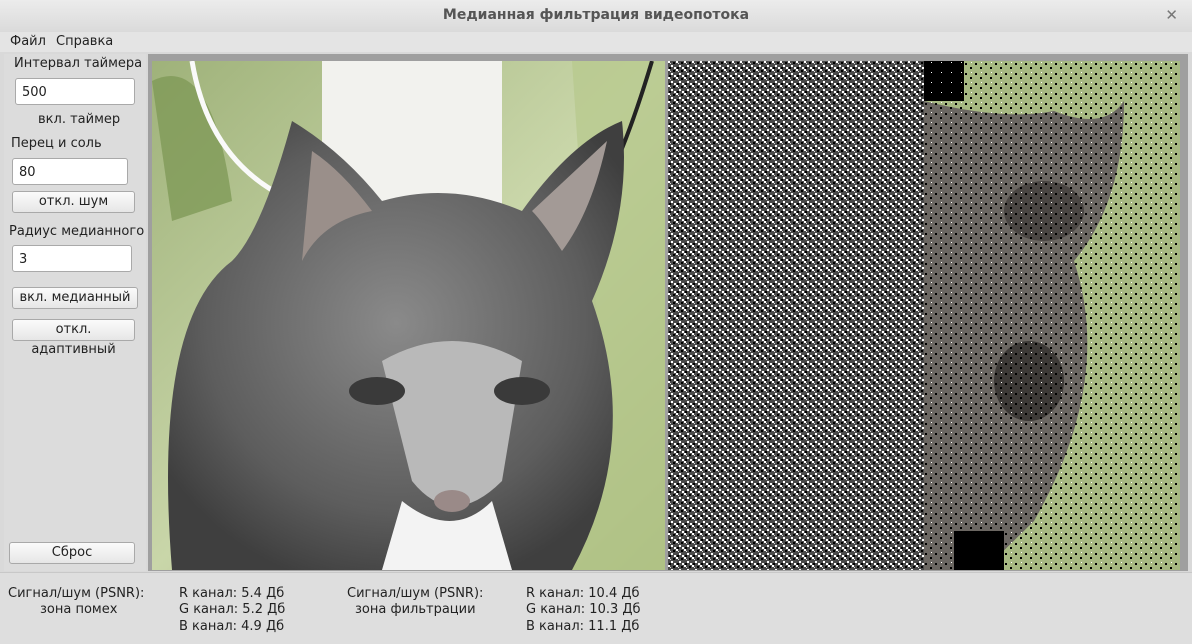 Image resolution: width=1192 pixels, height=644 pixels. What do you see at coordinates (415, 593) in the screenshot?
I see `right-psnr-title: Сигнал/шум (PSNR):` at bounding box center [415, 593].